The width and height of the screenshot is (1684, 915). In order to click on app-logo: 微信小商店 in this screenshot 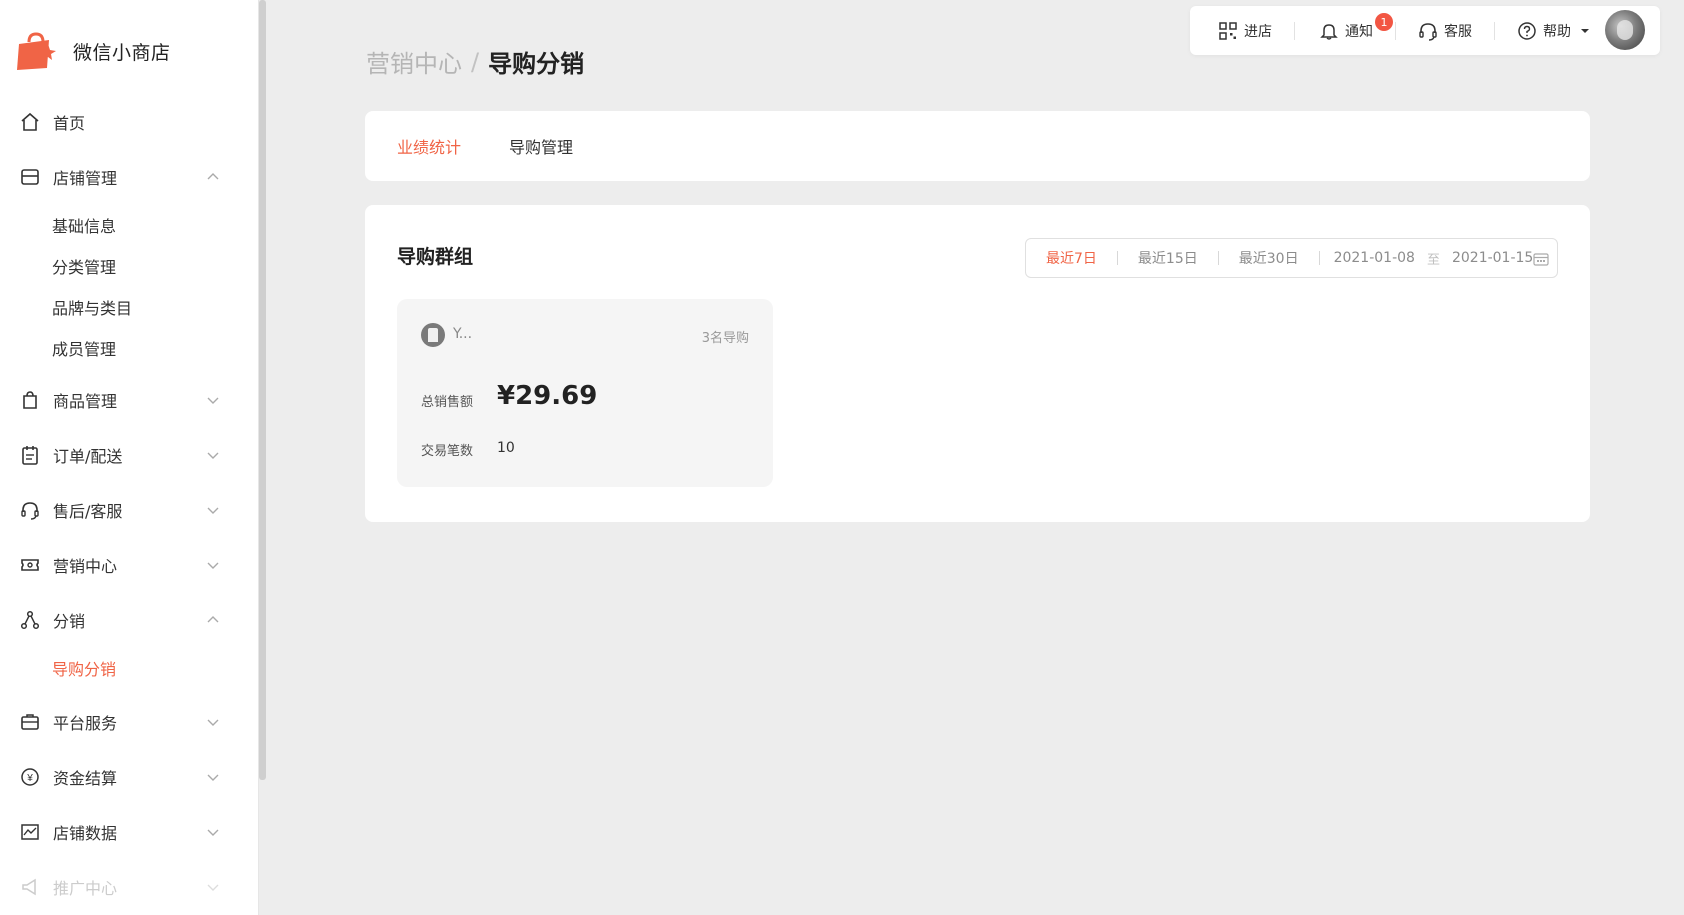, I will do `click(93, 51)`.